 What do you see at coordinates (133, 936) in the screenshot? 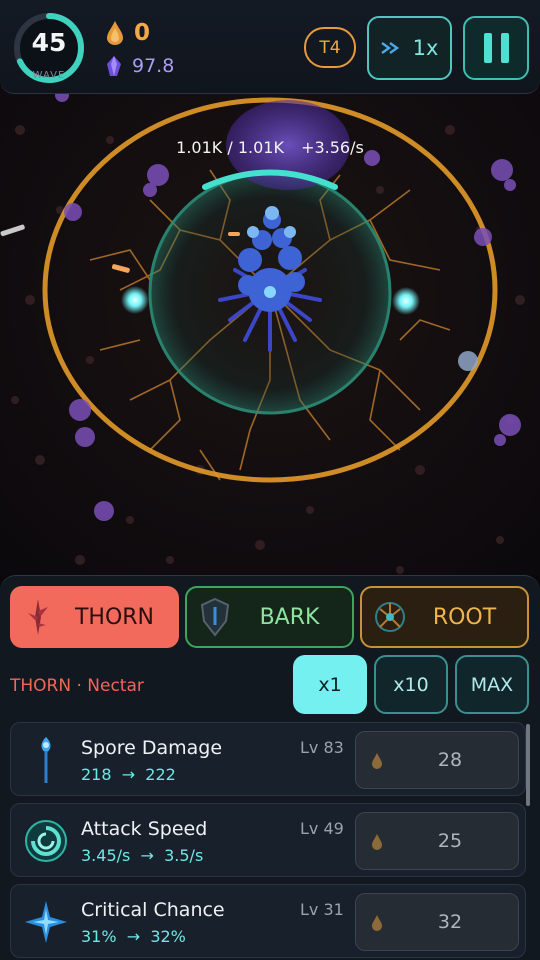
I see `upgrade-values: 31% → 32%` at bounding box center [133, 936].